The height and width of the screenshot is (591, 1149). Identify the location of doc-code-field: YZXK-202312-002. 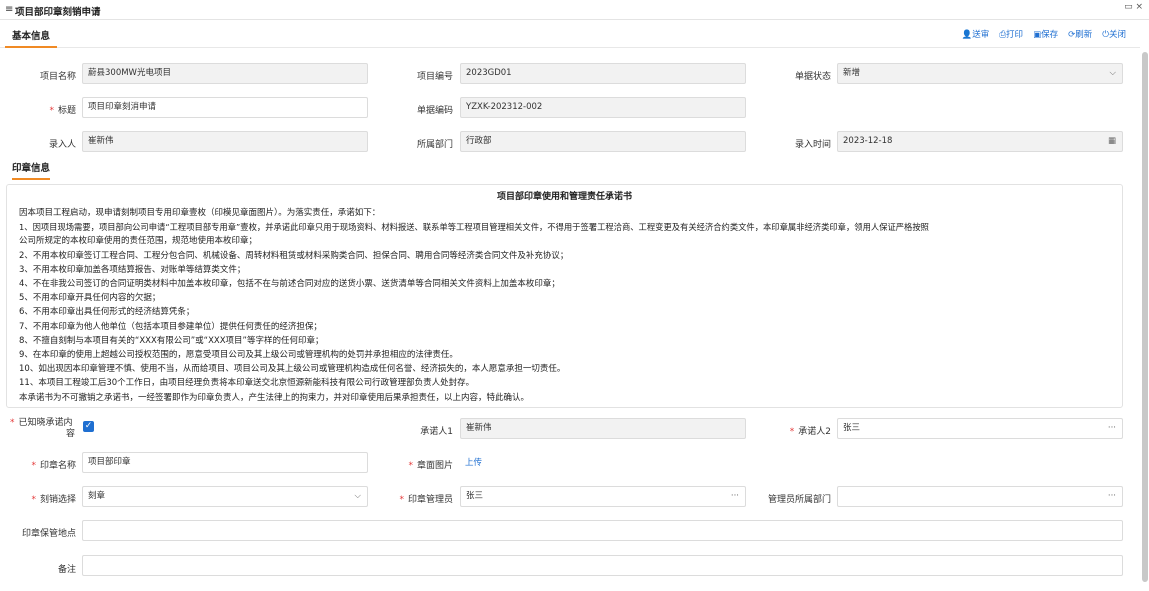
(603, 107).